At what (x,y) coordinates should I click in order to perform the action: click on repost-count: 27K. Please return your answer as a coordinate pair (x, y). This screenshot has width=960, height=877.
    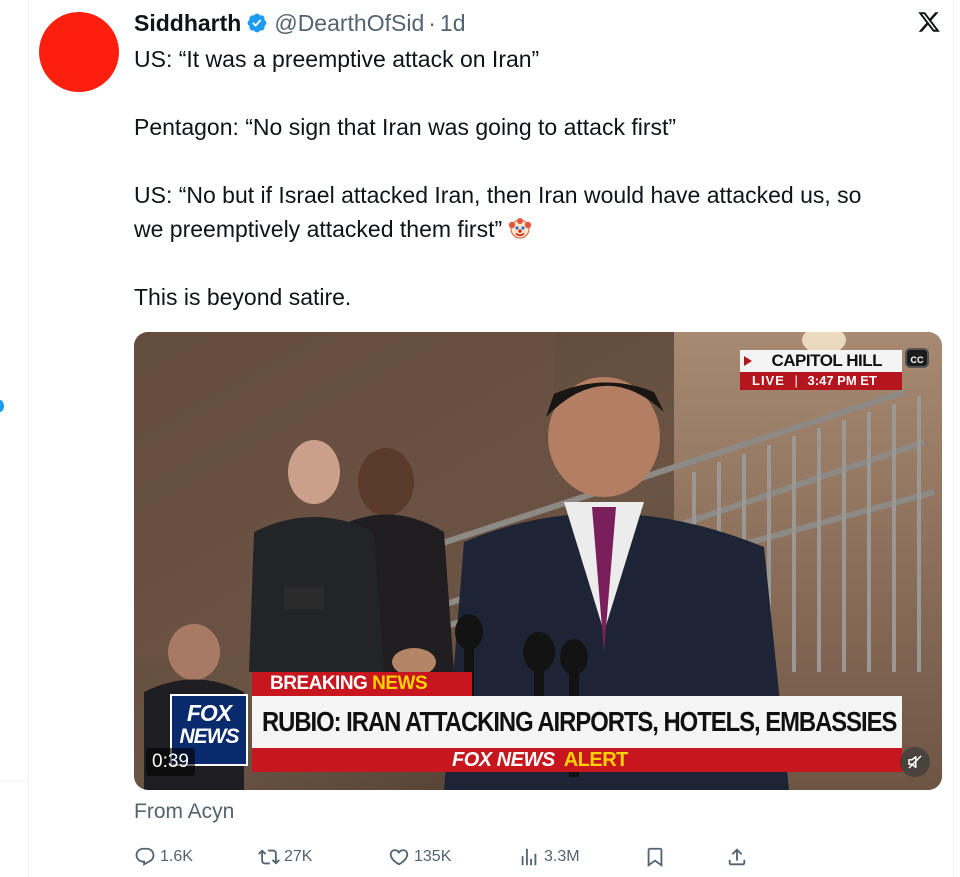
    Looking at the image, I should click on (298, 856).